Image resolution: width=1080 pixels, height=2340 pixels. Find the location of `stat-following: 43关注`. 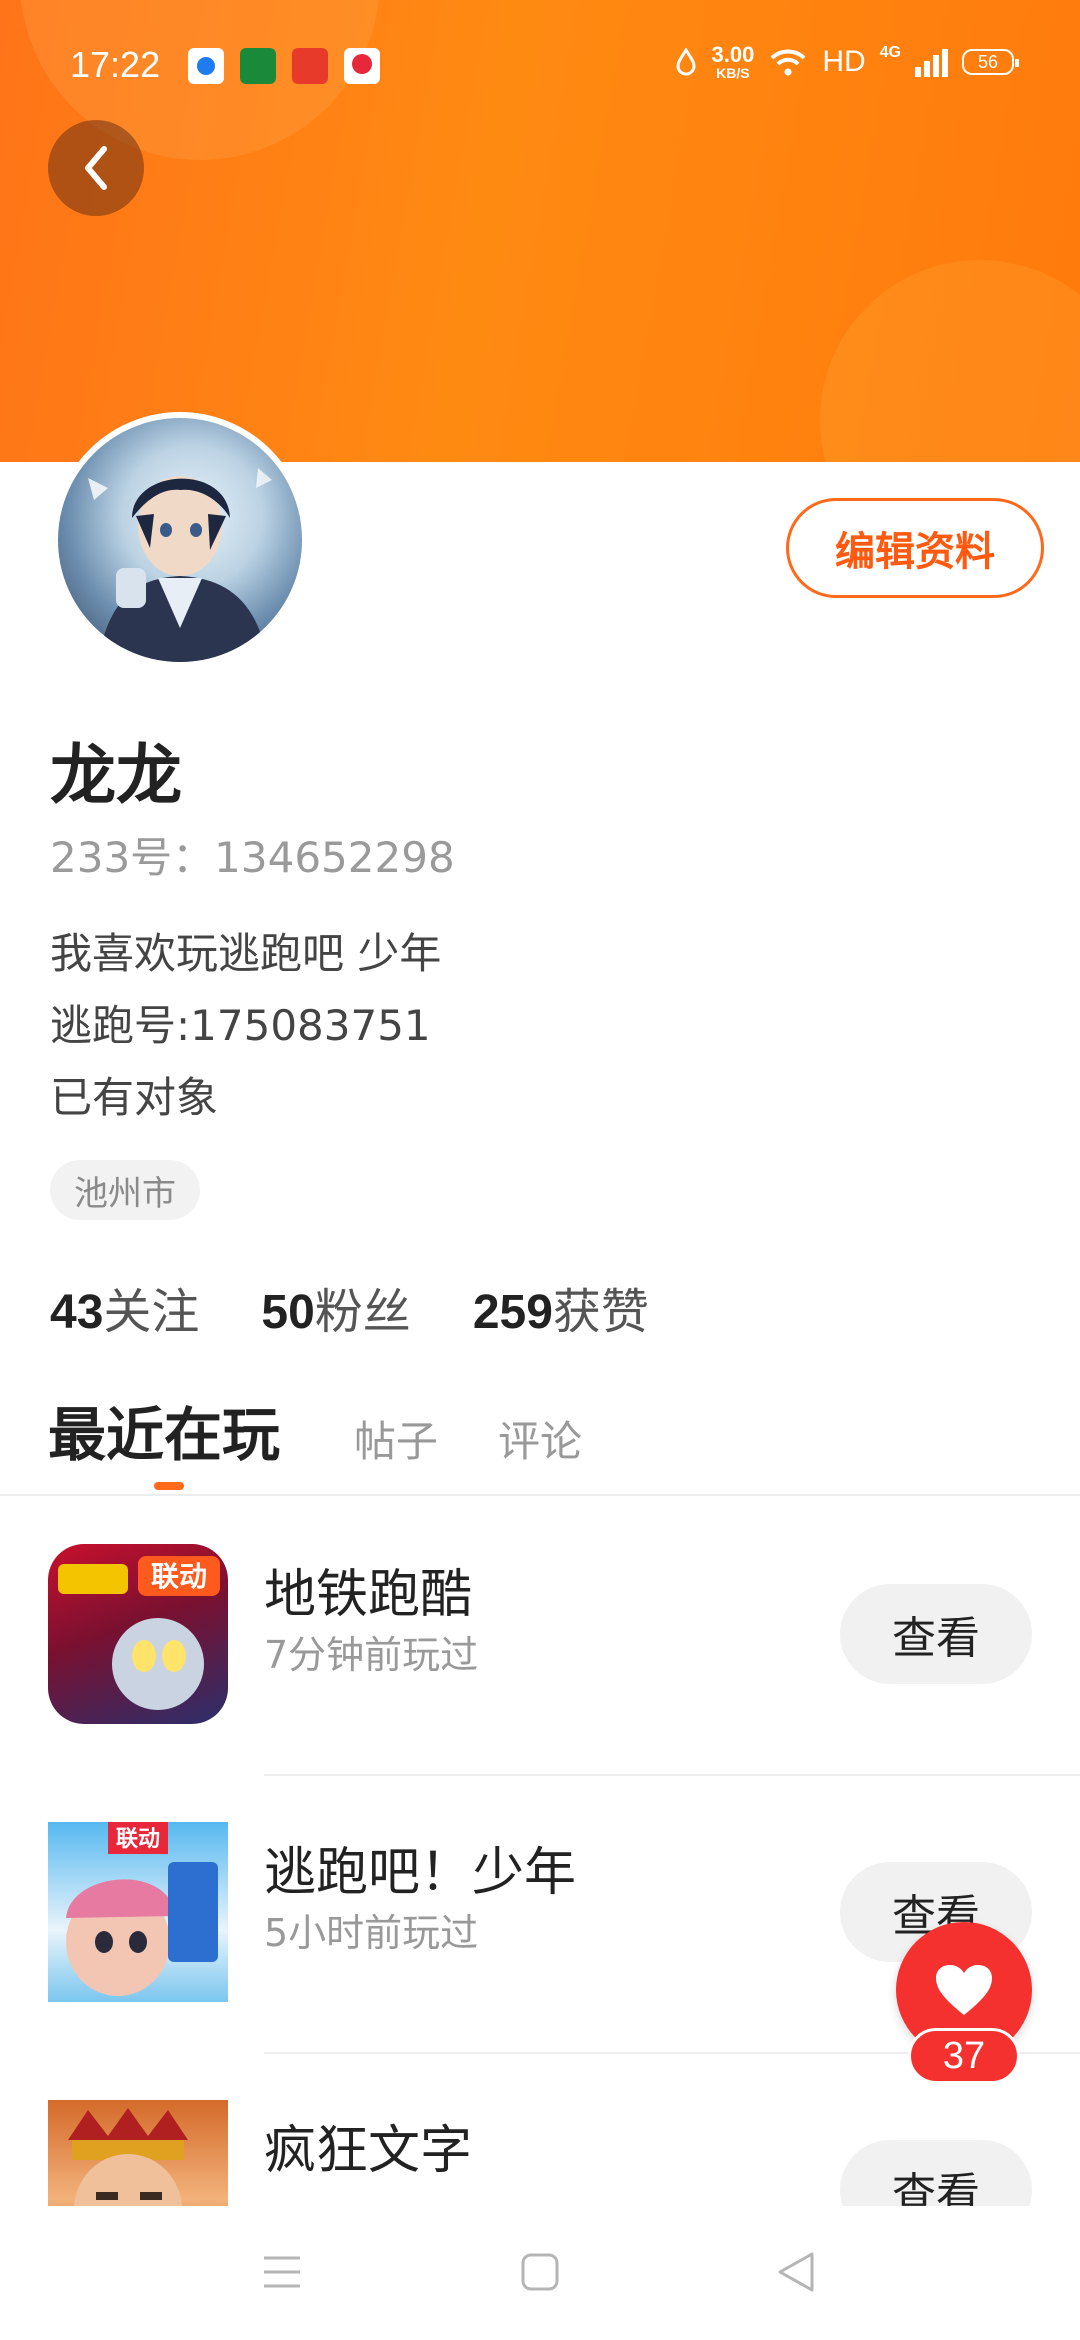

stat-following: 43关注 is located at coordinates (124, 1307).